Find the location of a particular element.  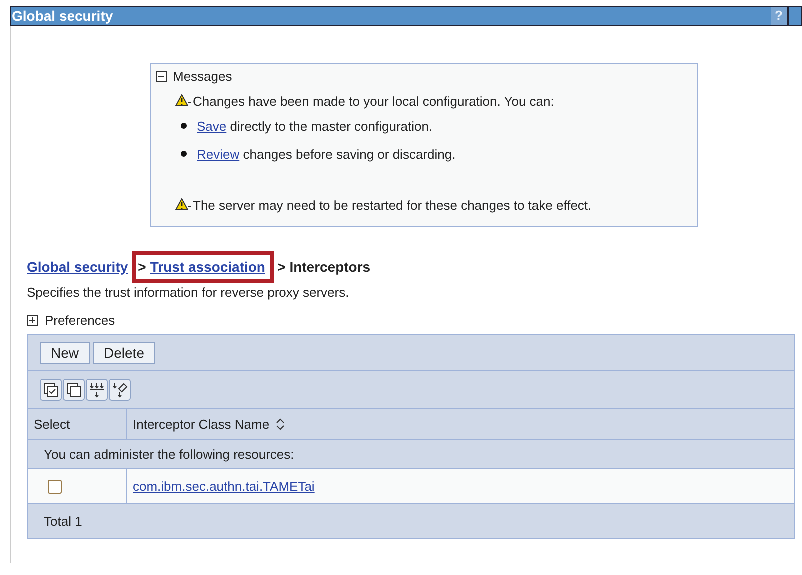

column-header: Select is located at coordinates (77, 424).